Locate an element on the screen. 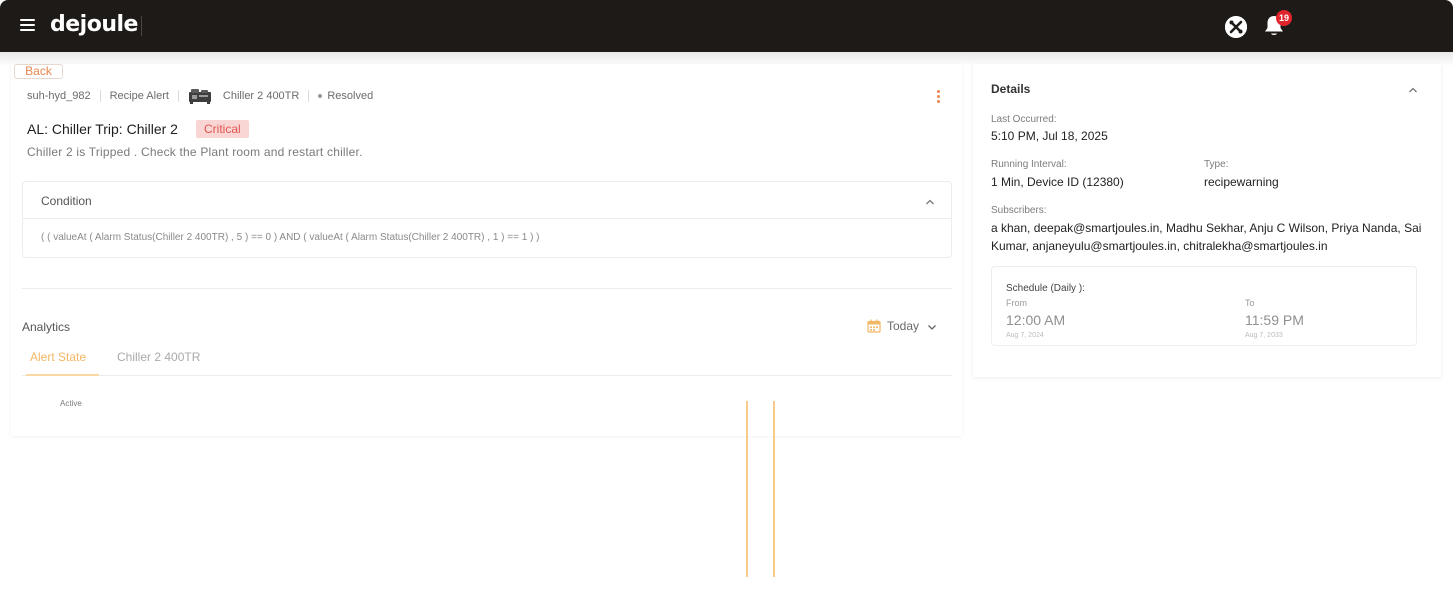 Image resolution: width=1453 pixels, height=592 pixels. details-title: Details is located at coordinates (1011, 89).